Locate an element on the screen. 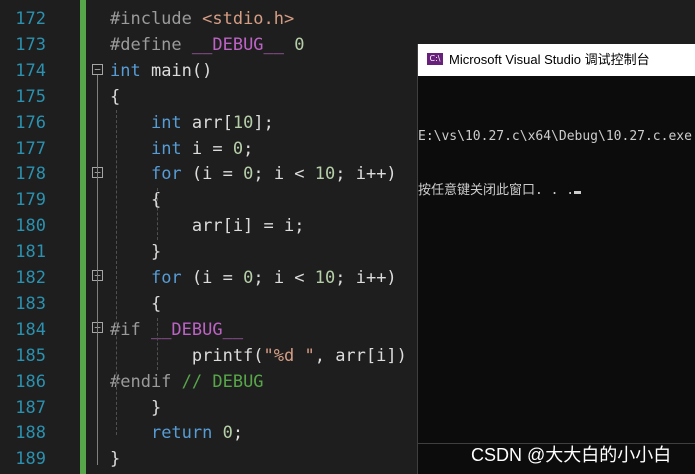 The image size is (695, 474). line-number: 181 is located at coordinates (30, 252).